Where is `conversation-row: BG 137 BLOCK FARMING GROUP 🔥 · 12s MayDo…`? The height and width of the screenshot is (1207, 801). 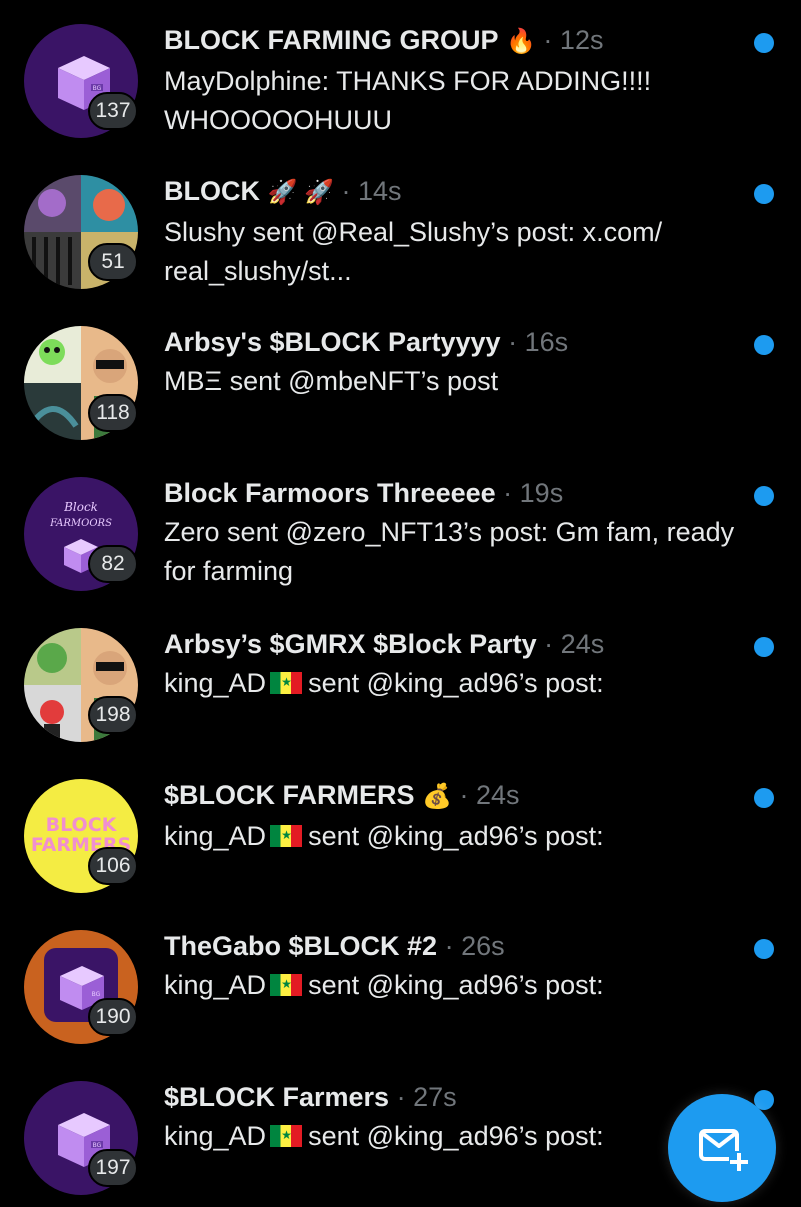
conversation-row: BG 137 BLOCK FARMING GROUP 🔥 · 12s MayDo… is located at coordinates (400, 75).